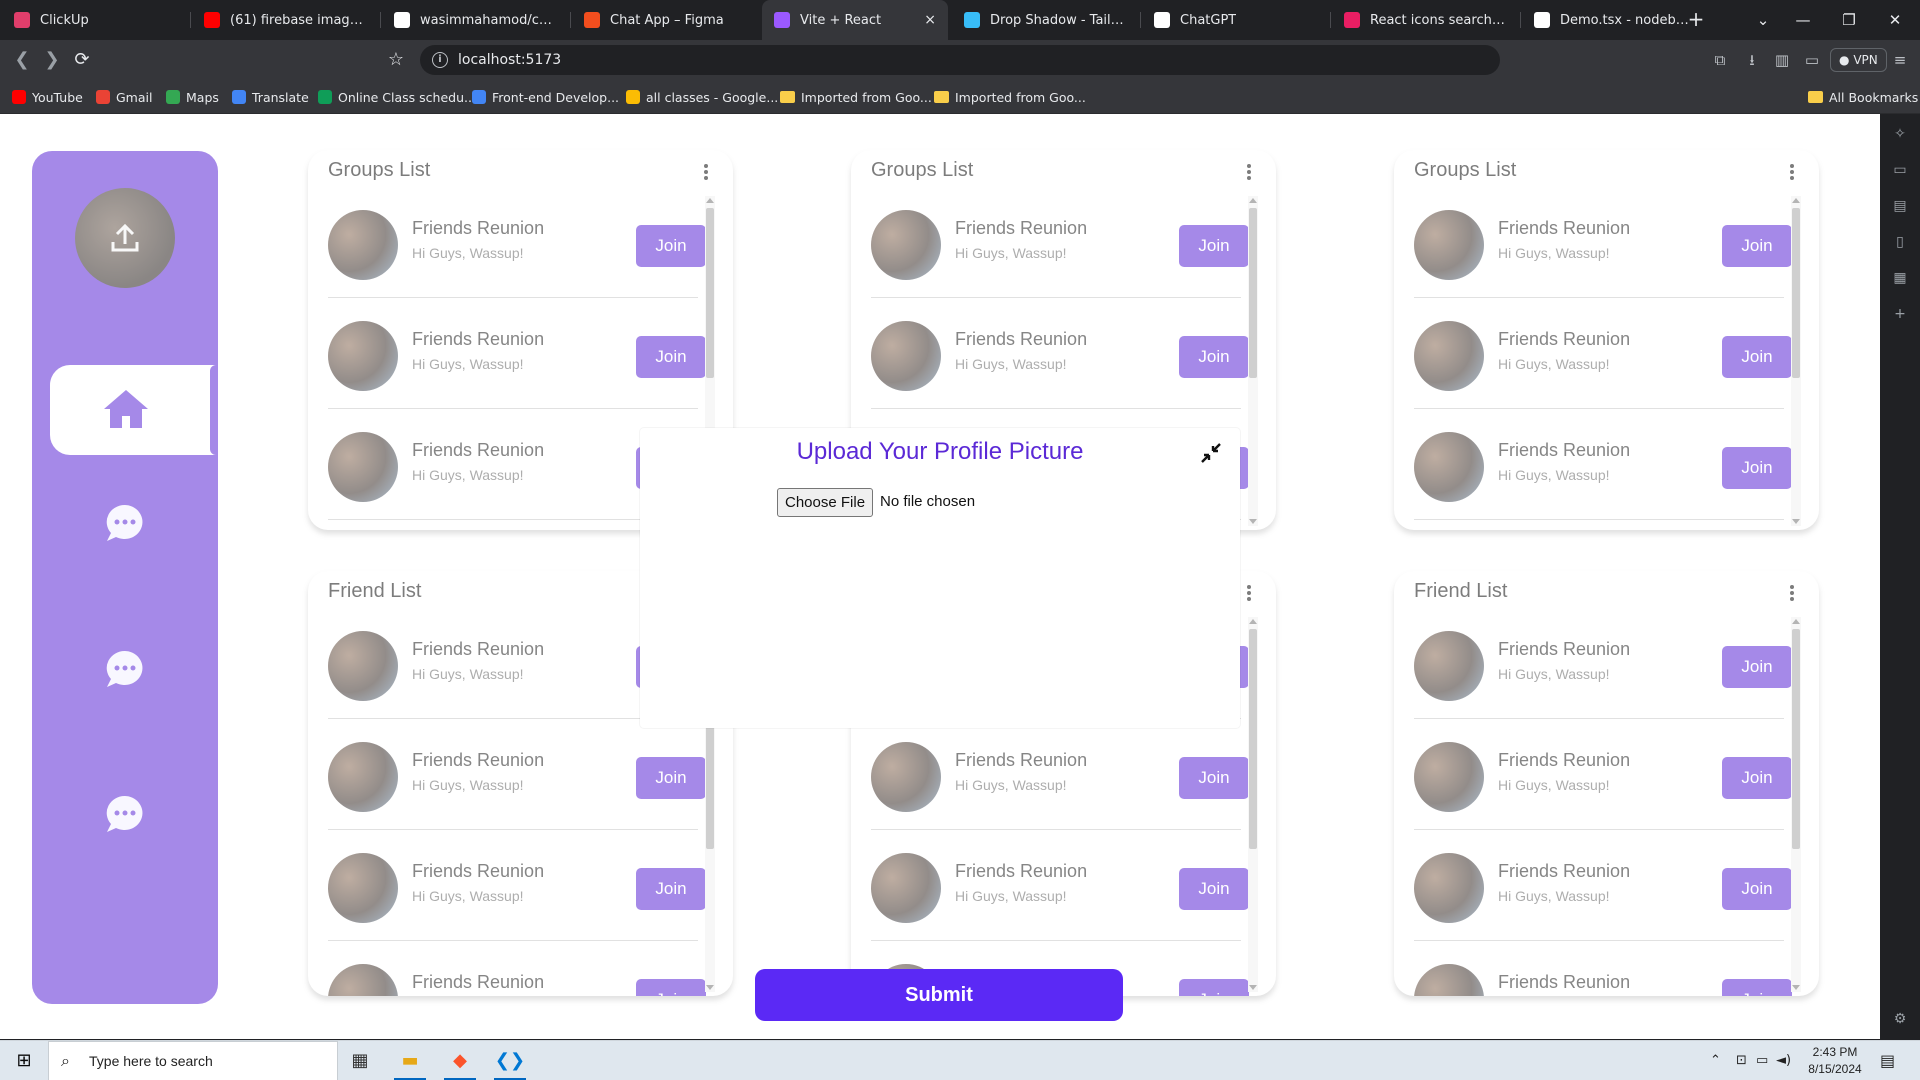  Describe the element at coordinates (1628, 20) in the screenshot. I see `tab-title: Demo.tsx - nodebox - Coc` at that location.